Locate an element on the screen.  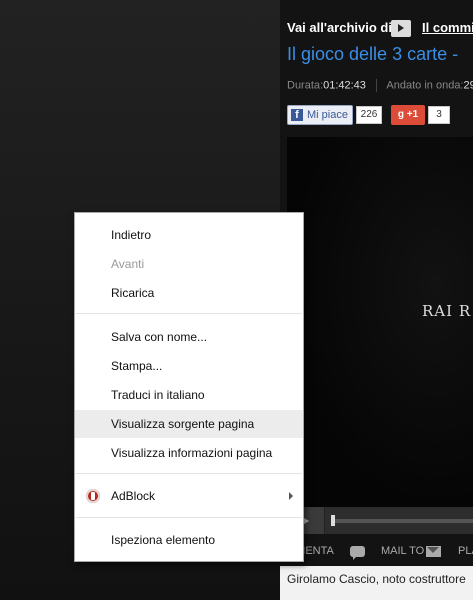
google-plus-button: g +1 is located at coordinates (408, 115).